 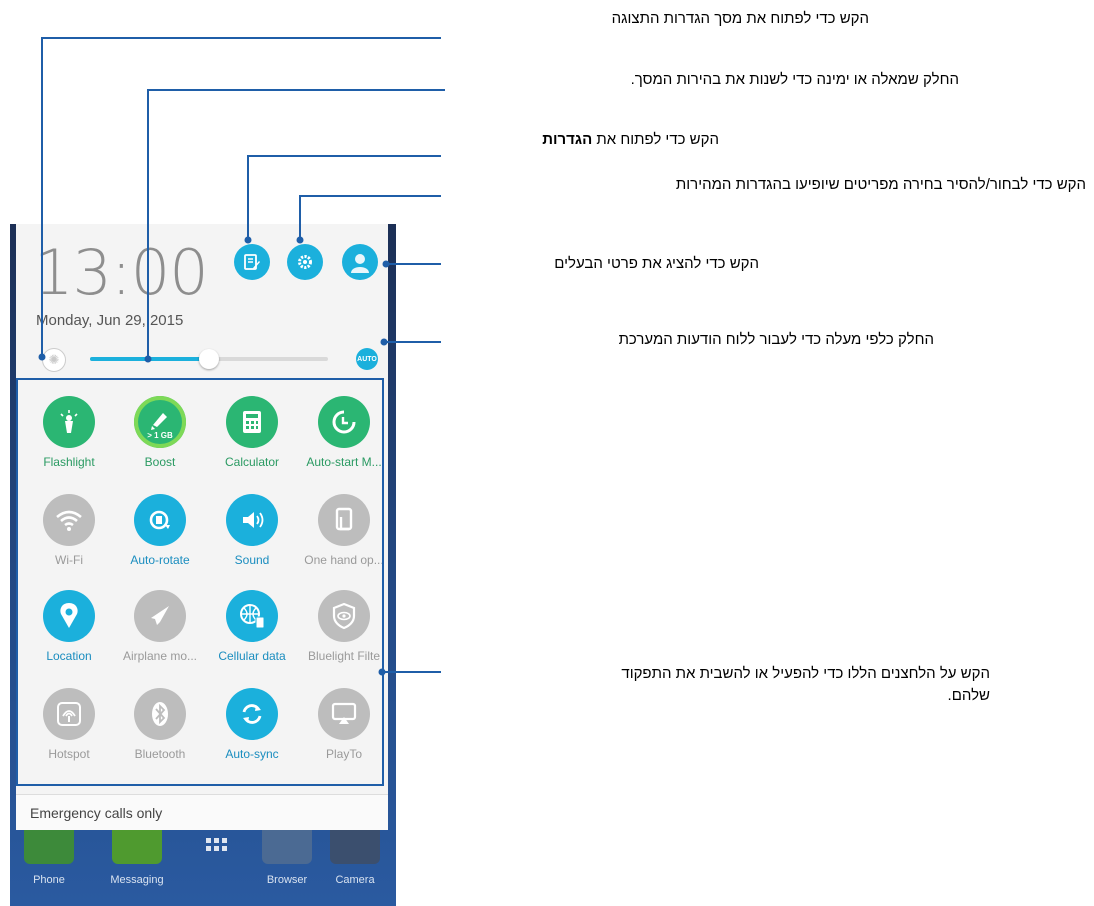 What do you see at coordinates (287, 844) in the screenshot?
I see `browser-icon` at bounding box center [287, 844].